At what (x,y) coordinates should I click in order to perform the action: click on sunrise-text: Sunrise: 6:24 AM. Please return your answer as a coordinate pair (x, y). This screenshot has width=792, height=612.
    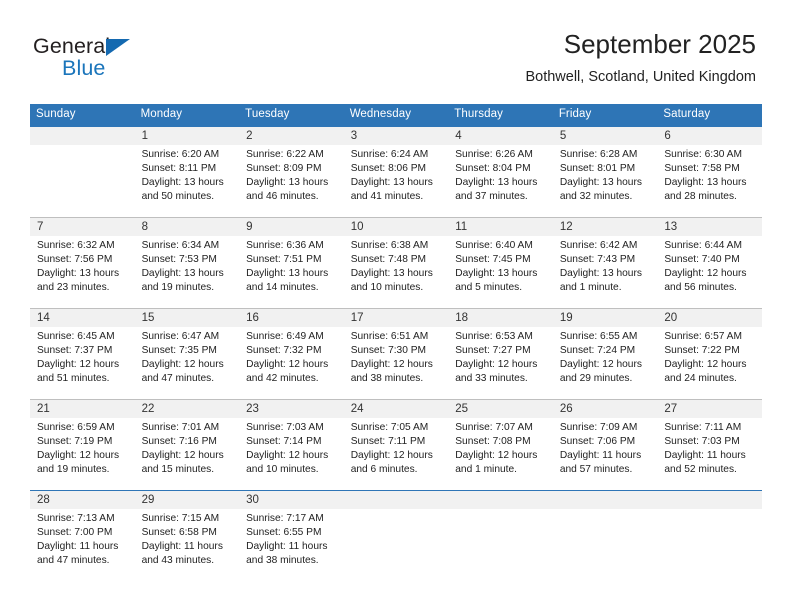
    Looking at the image, I should click on (389, 154).